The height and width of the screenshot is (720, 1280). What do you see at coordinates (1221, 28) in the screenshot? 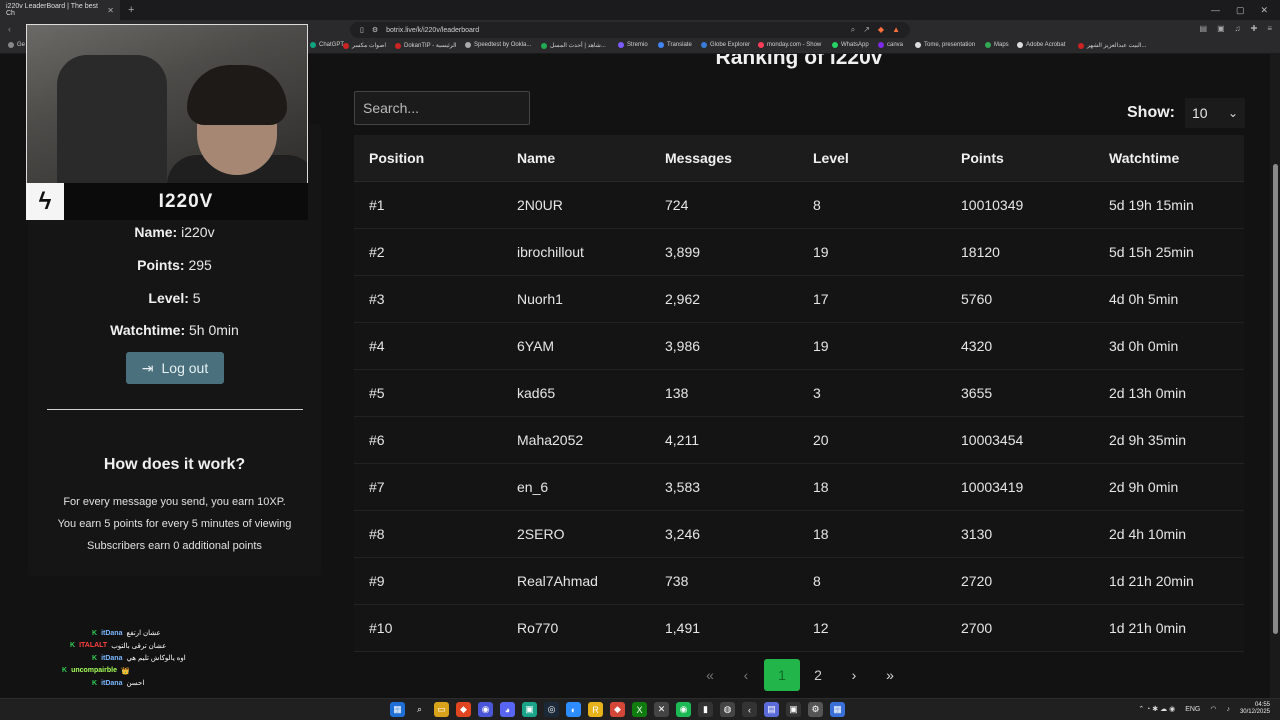
I see `wallet-icon: ▣` at bounding box center [1221, 28].